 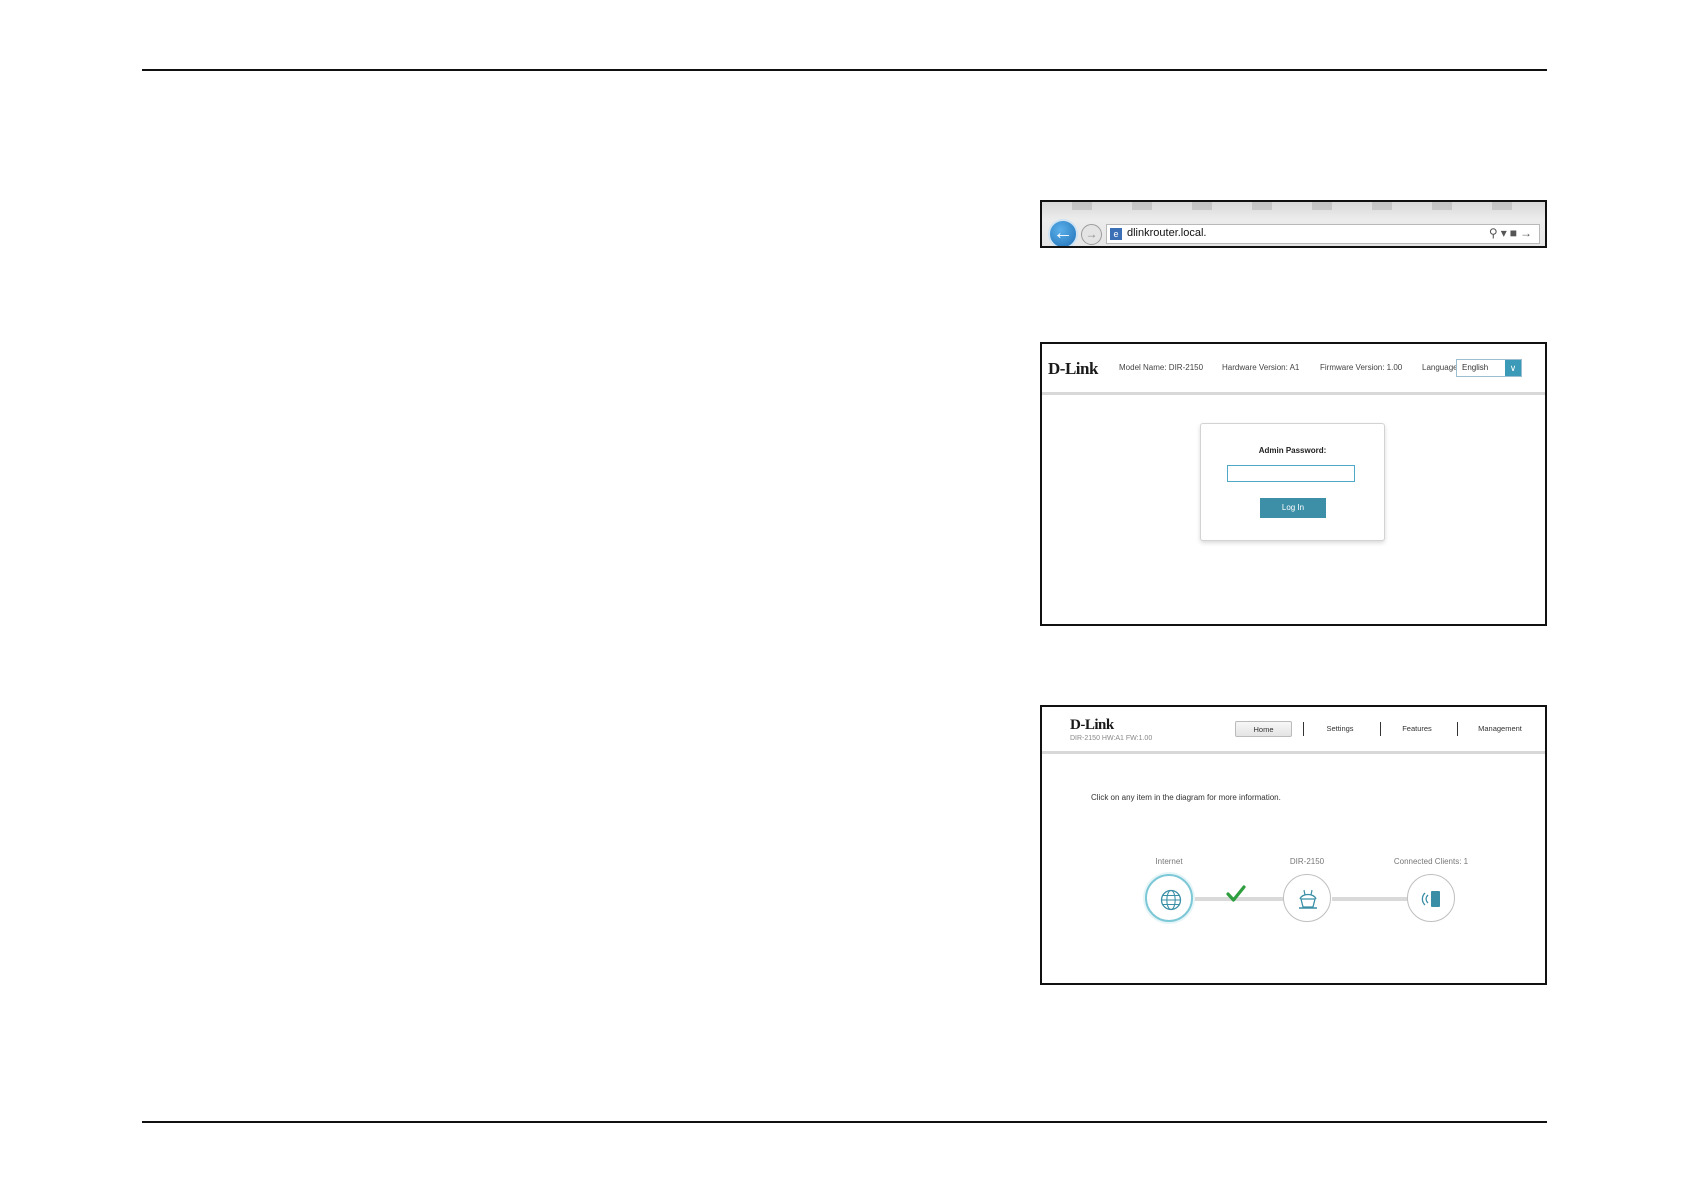 I want to click on address-bar-tools: ⚲▾■→, so click(x=1512, y=233).